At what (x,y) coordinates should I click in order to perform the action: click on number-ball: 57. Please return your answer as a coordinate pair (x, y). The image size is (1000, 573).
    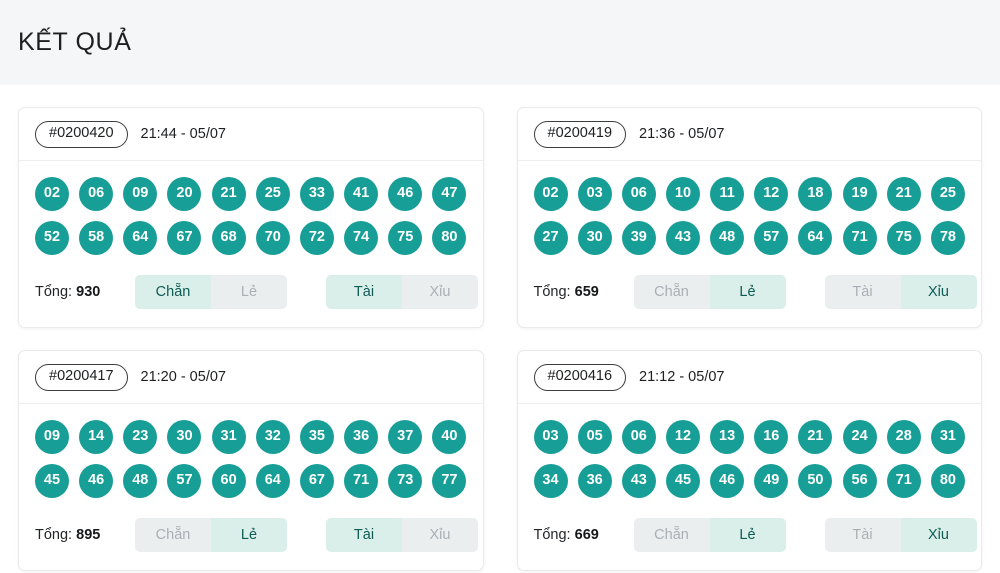
    Looking at the image, I should click on (771, 237).